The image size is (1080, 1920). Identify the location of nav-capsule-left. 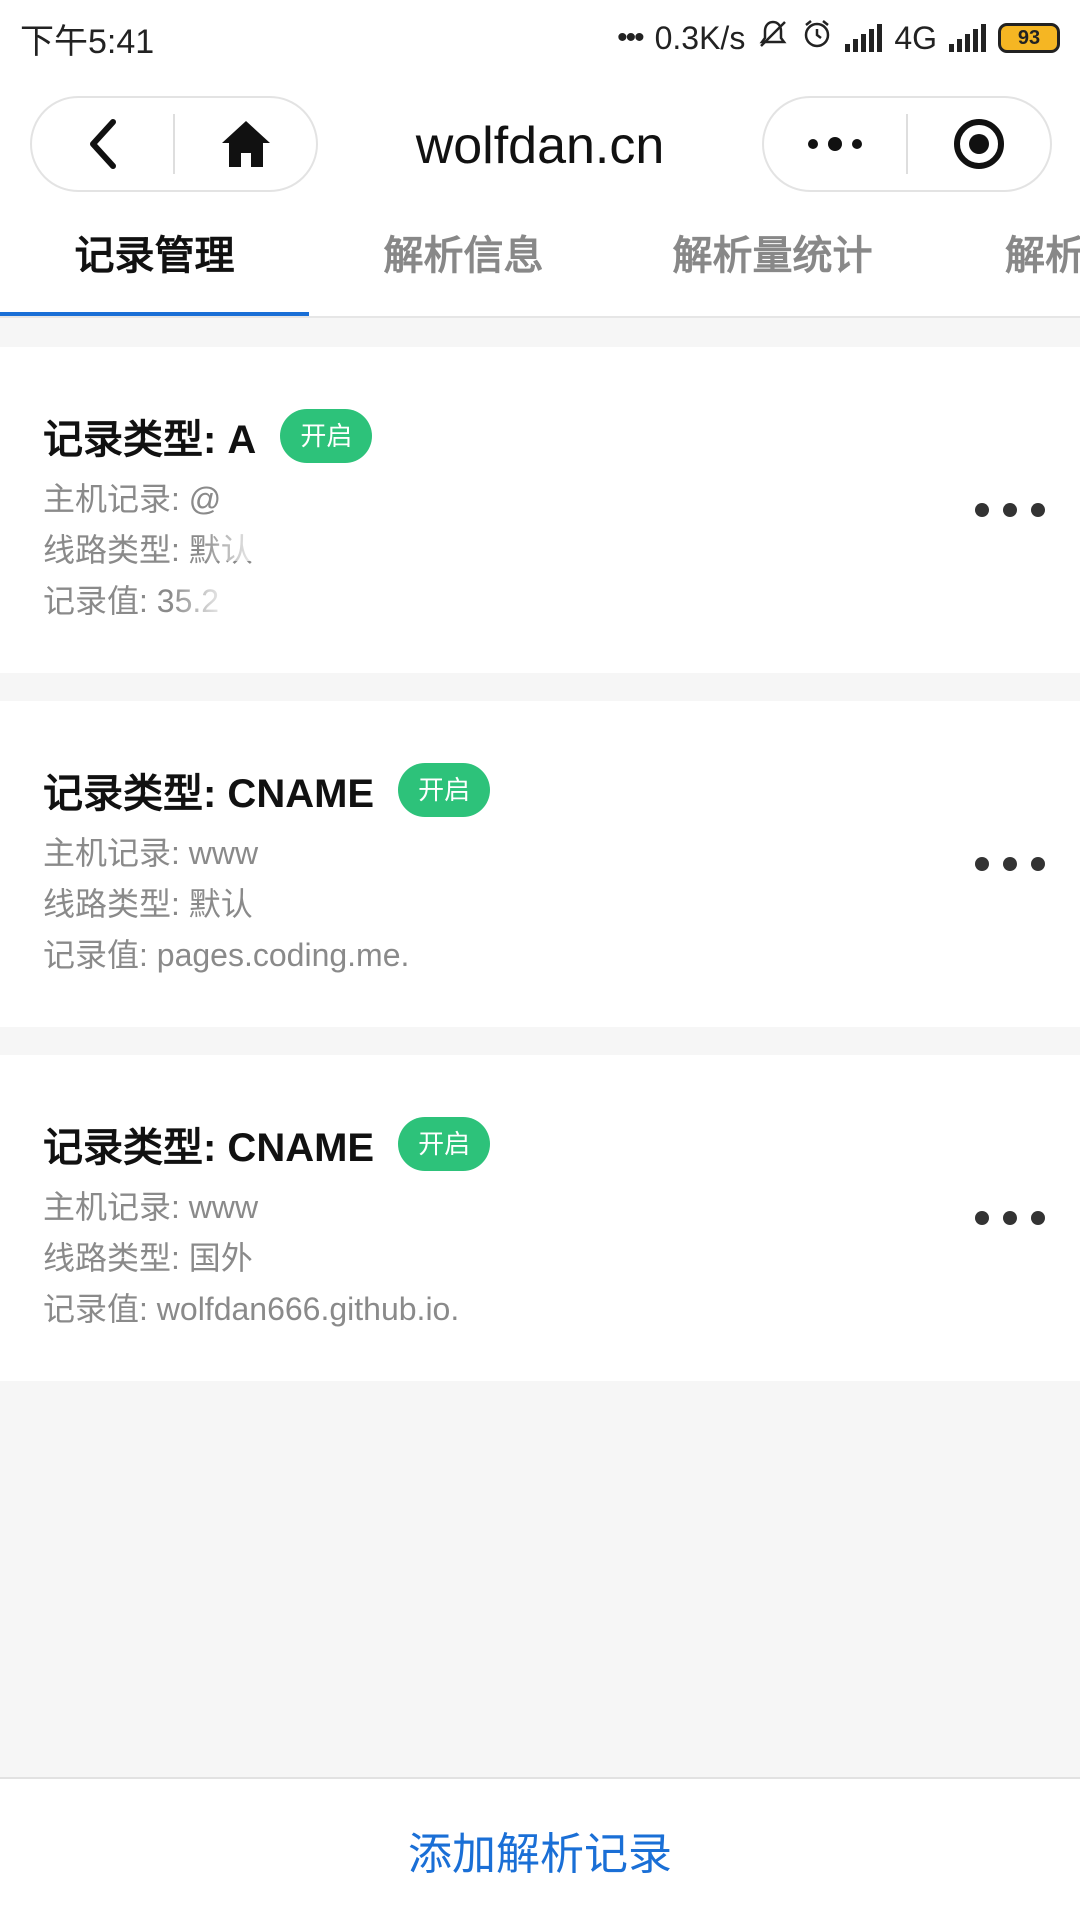
(174, 144).